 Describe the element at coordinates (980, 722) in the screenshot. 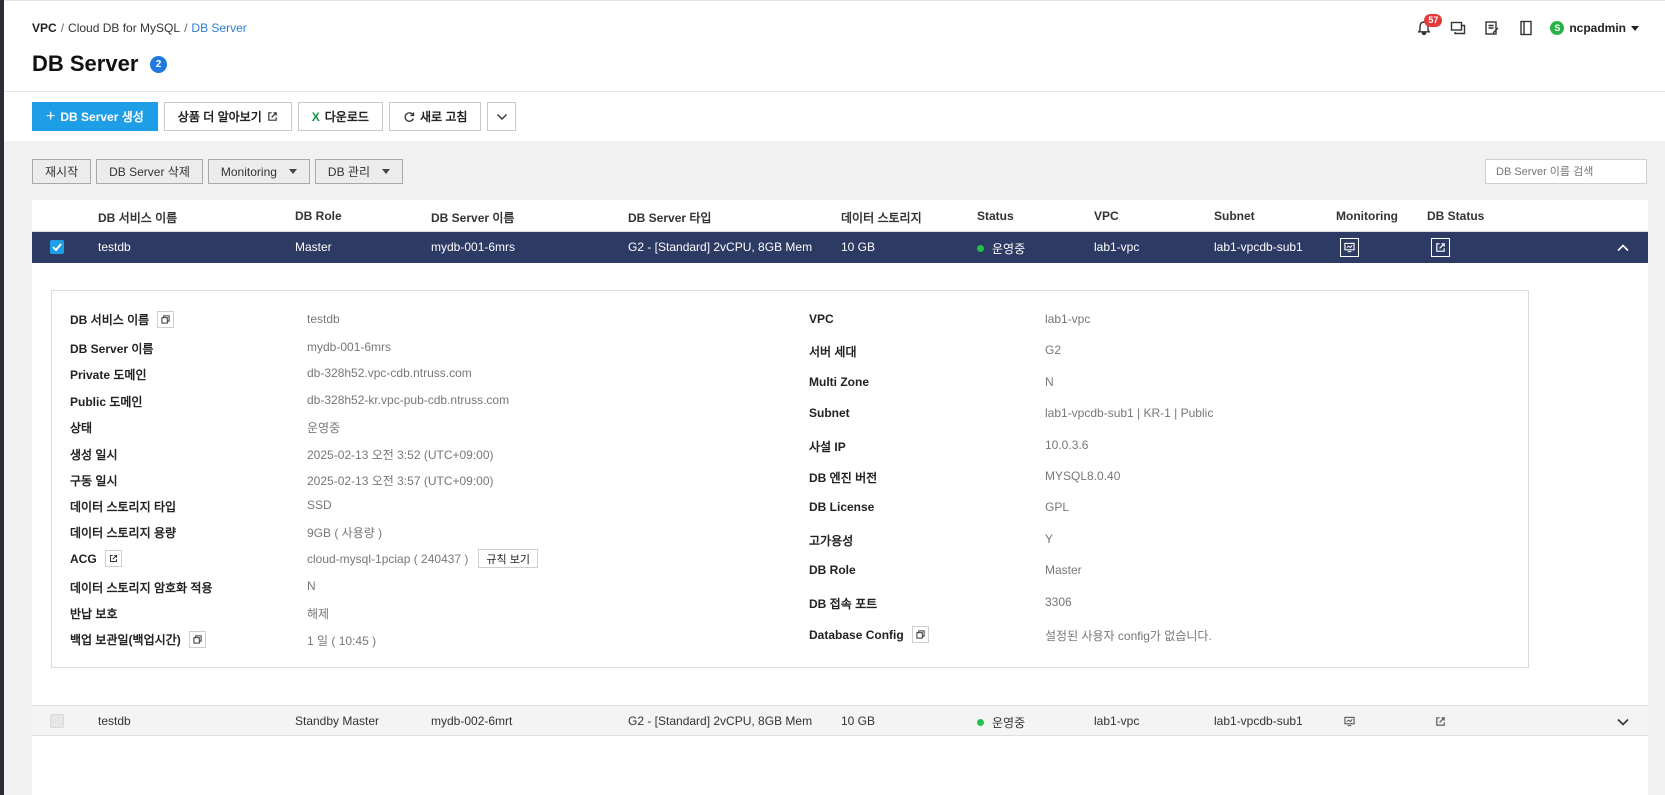

I see `status-running-dot` at that location.